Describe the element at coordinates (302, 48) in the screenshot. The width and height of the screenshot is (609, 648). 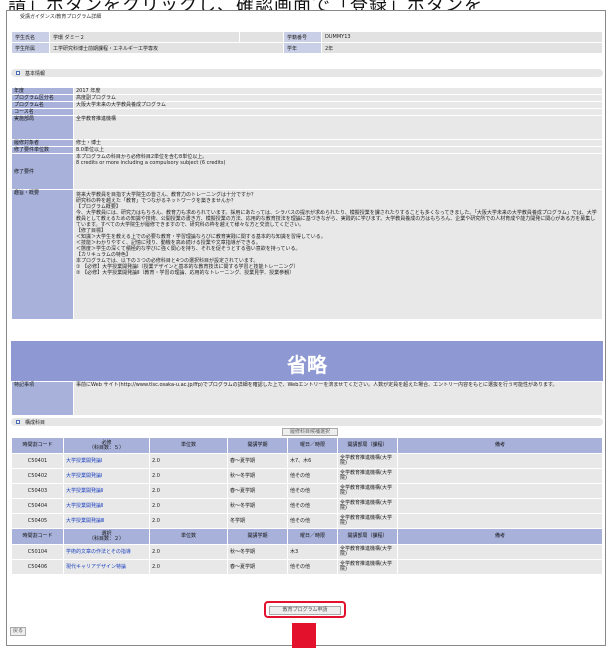
I see `student-year-label: 学年` at that location.